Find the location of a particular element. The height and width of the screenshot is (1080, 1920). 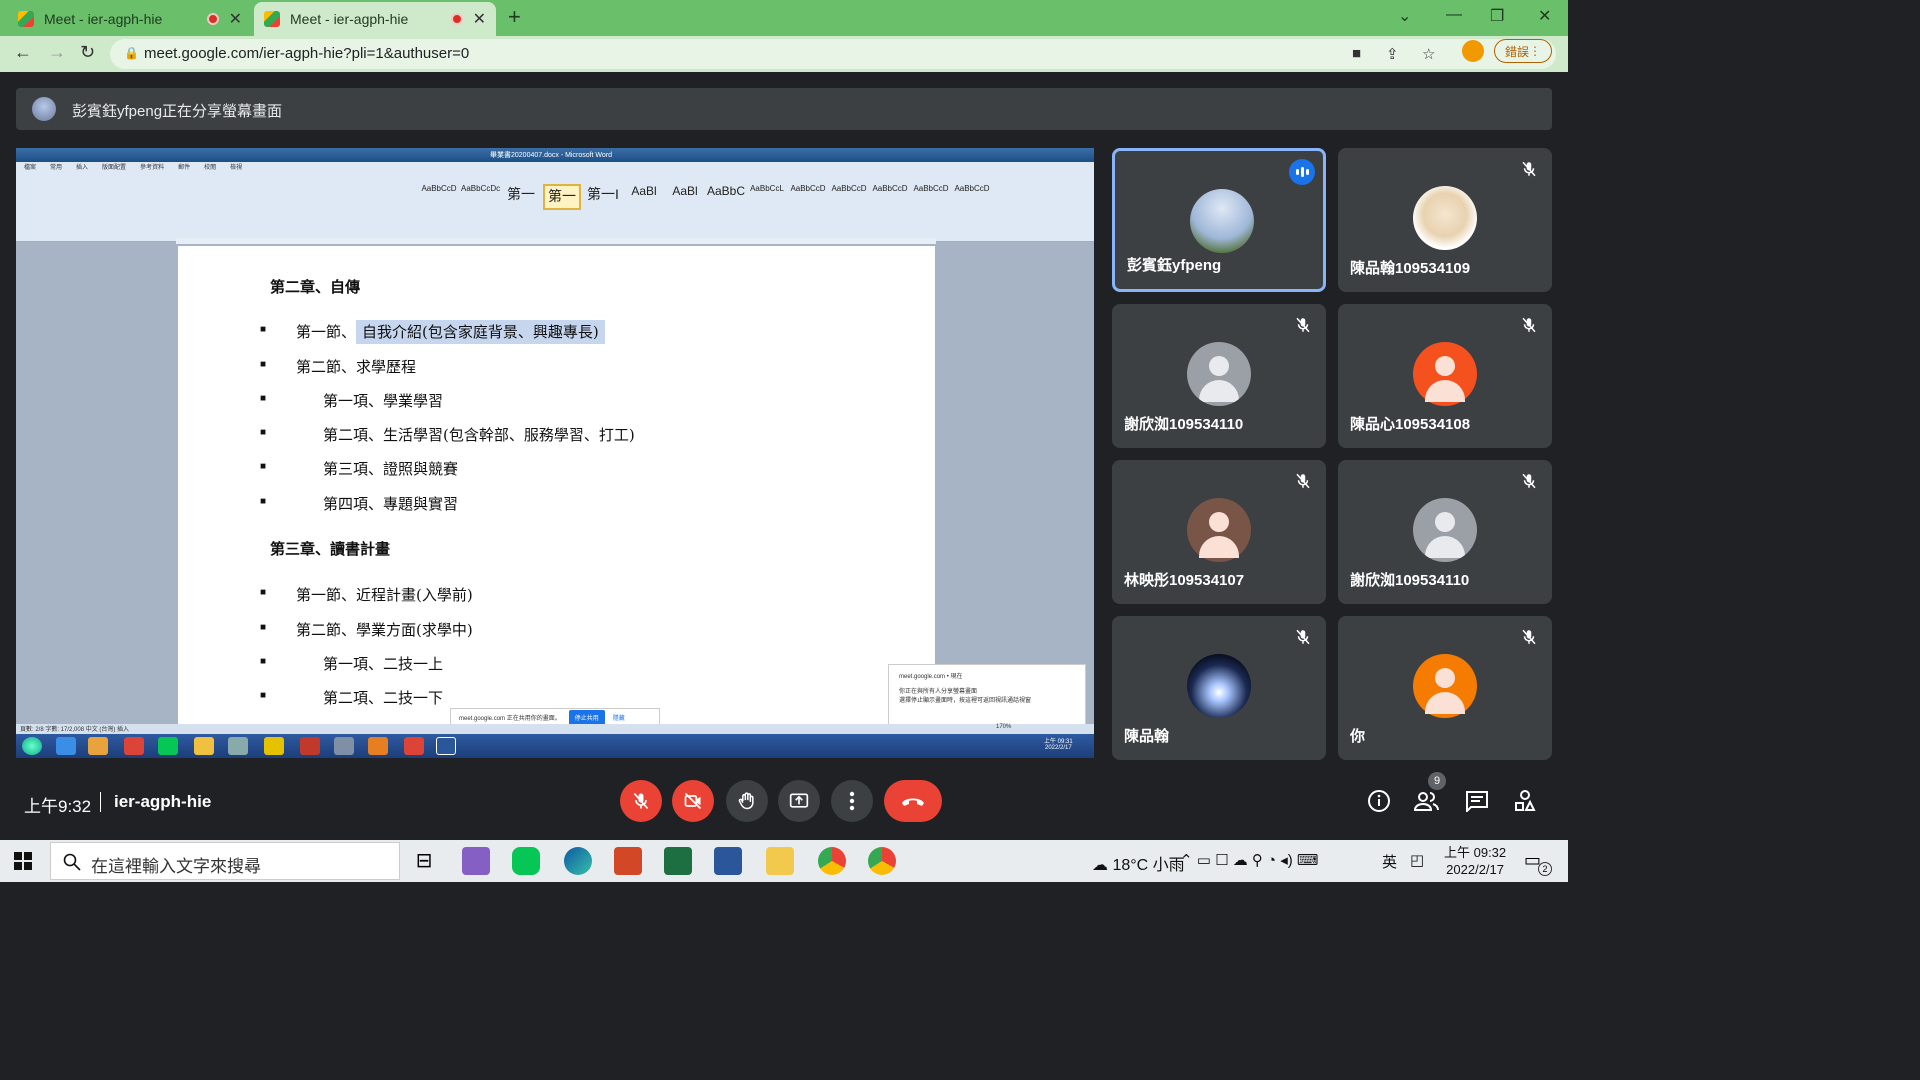

line-text: 第一項、學業學習 is located at coordinates (383, 401).